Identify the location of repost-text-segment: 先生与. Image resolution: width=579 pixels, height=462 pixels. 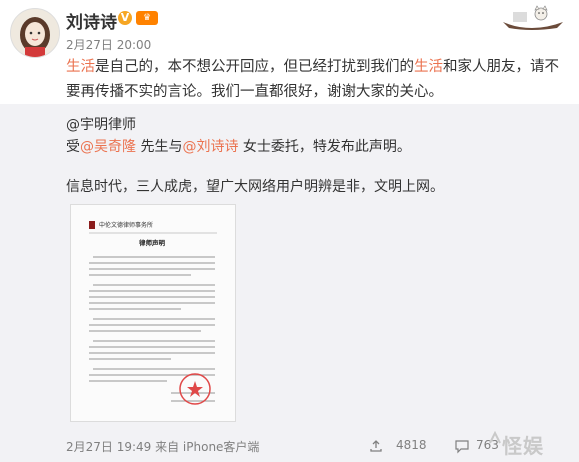
(159, 147).